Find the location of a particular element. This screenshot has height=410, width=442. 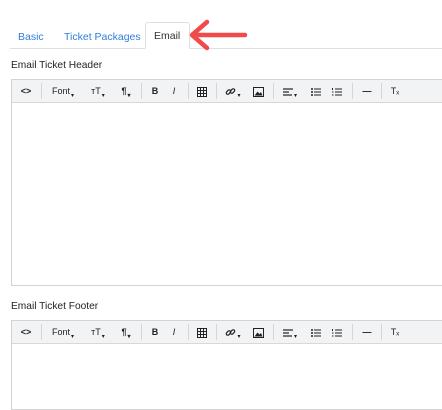

email-ticket-footer-label: Email Ticket Footer is located at coordinates (55, 306).